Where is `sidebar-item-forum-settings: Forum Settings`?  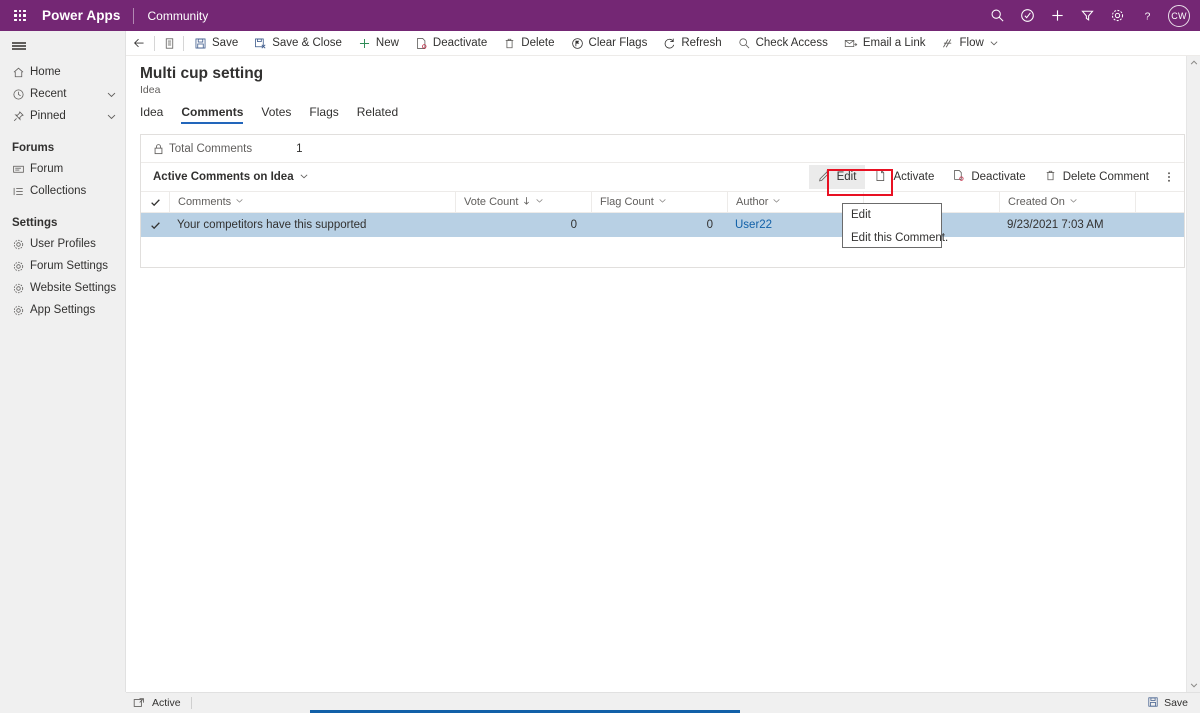
sidebar-item-forum-settings: Forum Settings is located at coordinates (62, 266).